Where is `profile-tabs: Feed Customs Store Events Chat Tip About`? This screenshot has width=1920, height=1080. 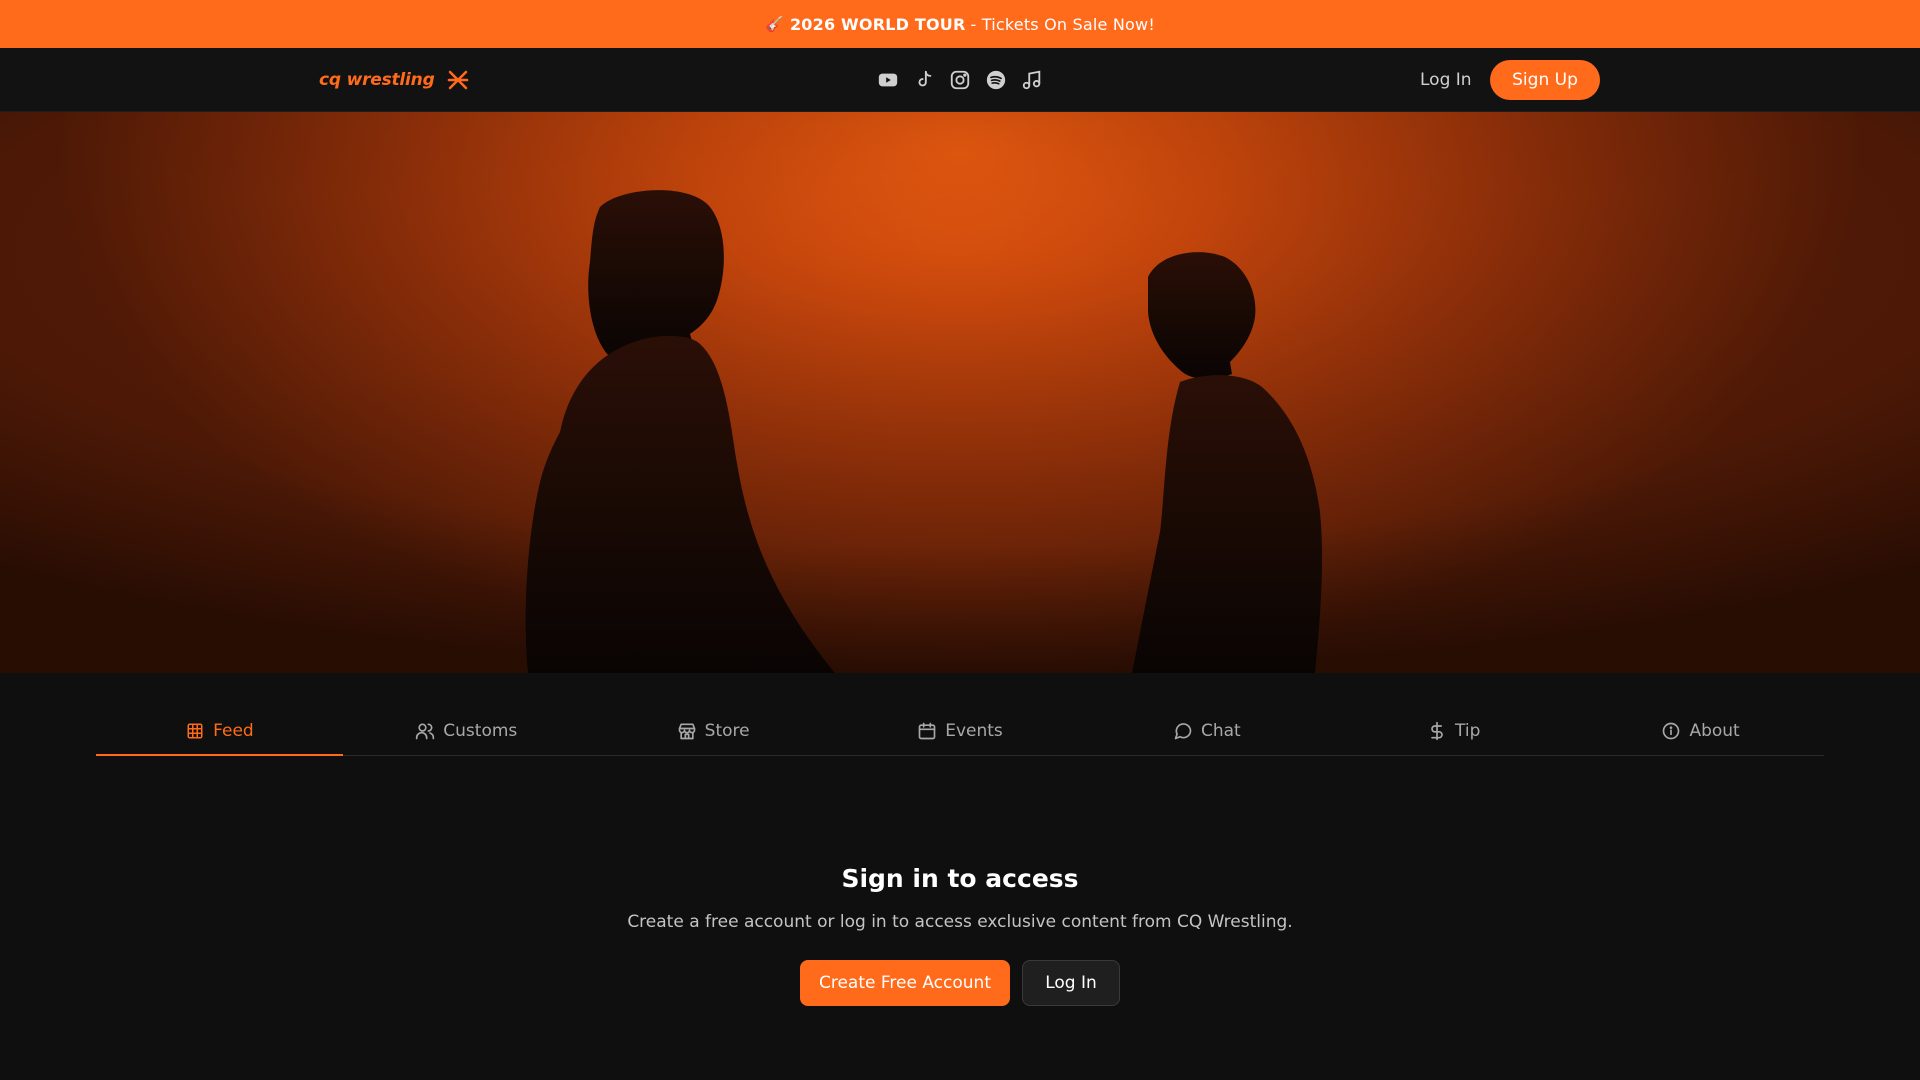
profile-tabs: Feed Customs Store Events Chat Tip About is located at coordinates (960, 731).